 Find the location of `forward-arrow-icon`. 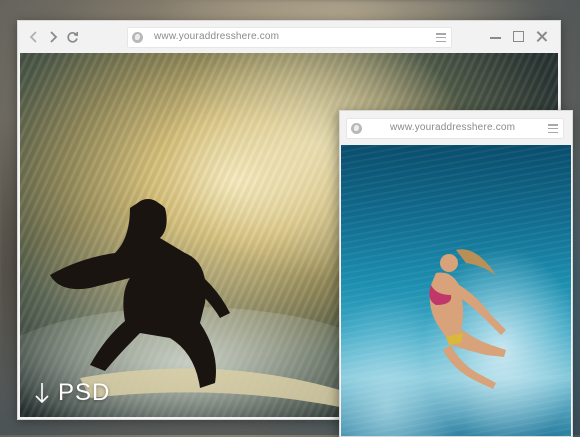

forward-arrow-icon is located at coordinates (53, 37).